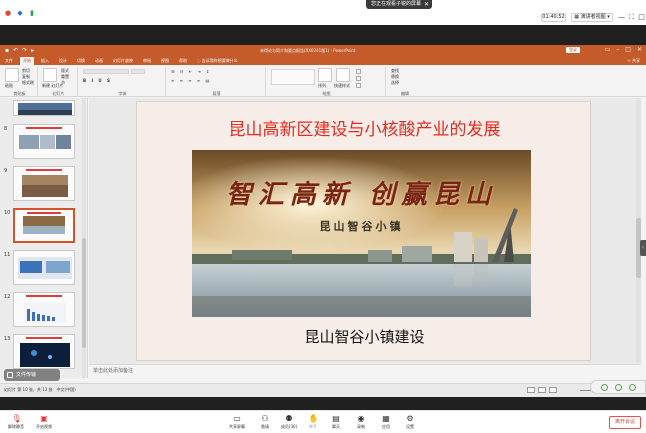 This screenshot has height=433, width=646. Describe the element at coordinates (553, 390) in the screenshot. I see `reading-view-icon` at that location.